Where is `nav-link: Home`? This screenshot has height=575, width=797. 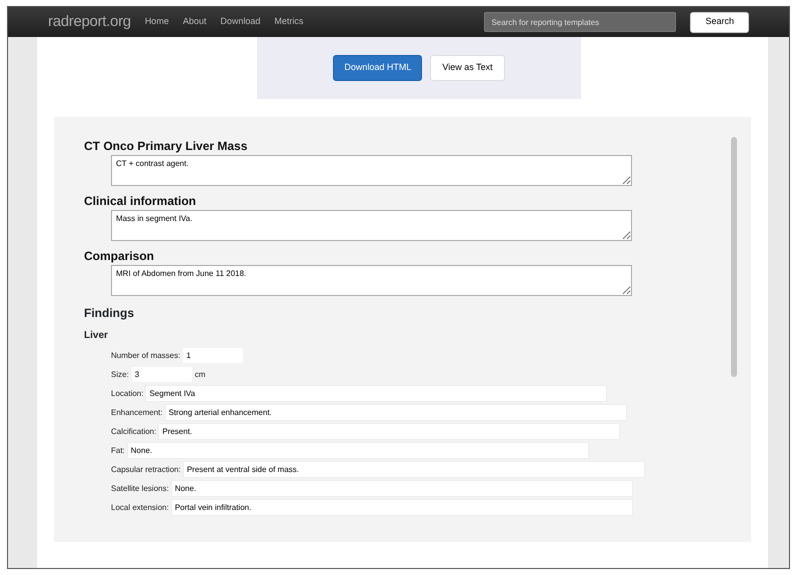
nav-link: Home is located at coordinates (156, 22).